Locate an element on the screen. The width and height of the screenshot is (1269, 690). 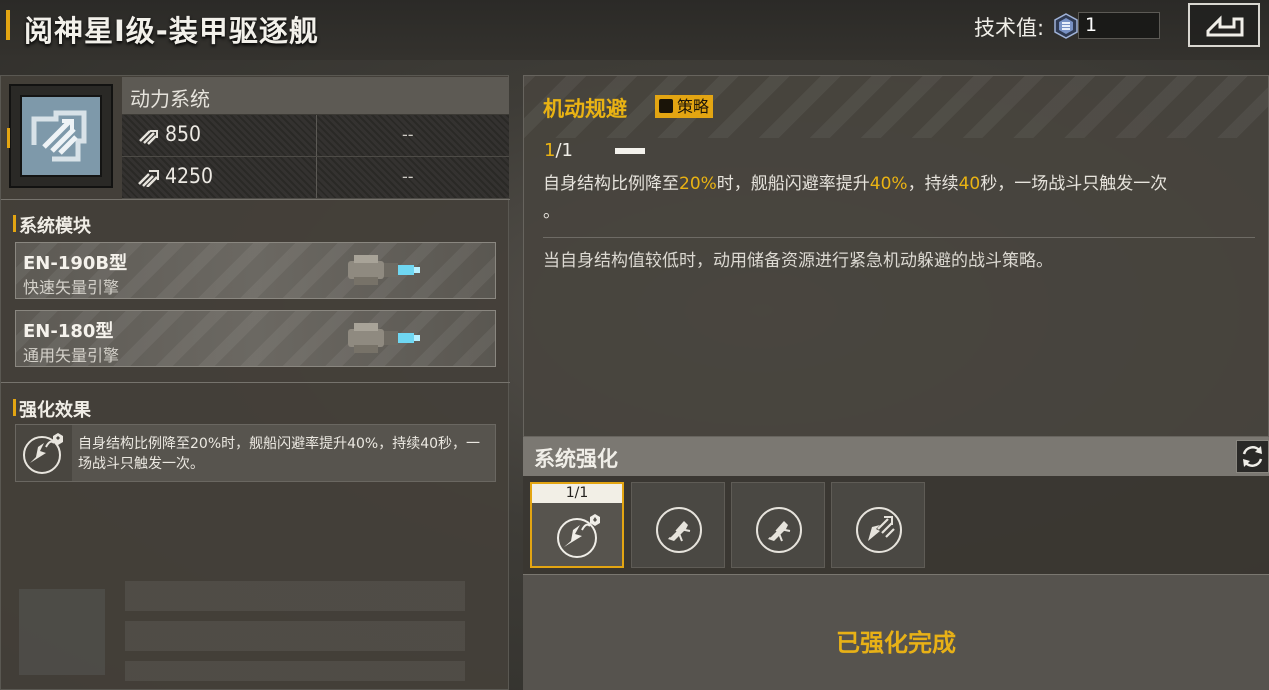
skill-level: 1/1 is located at coordinates (558, 150).